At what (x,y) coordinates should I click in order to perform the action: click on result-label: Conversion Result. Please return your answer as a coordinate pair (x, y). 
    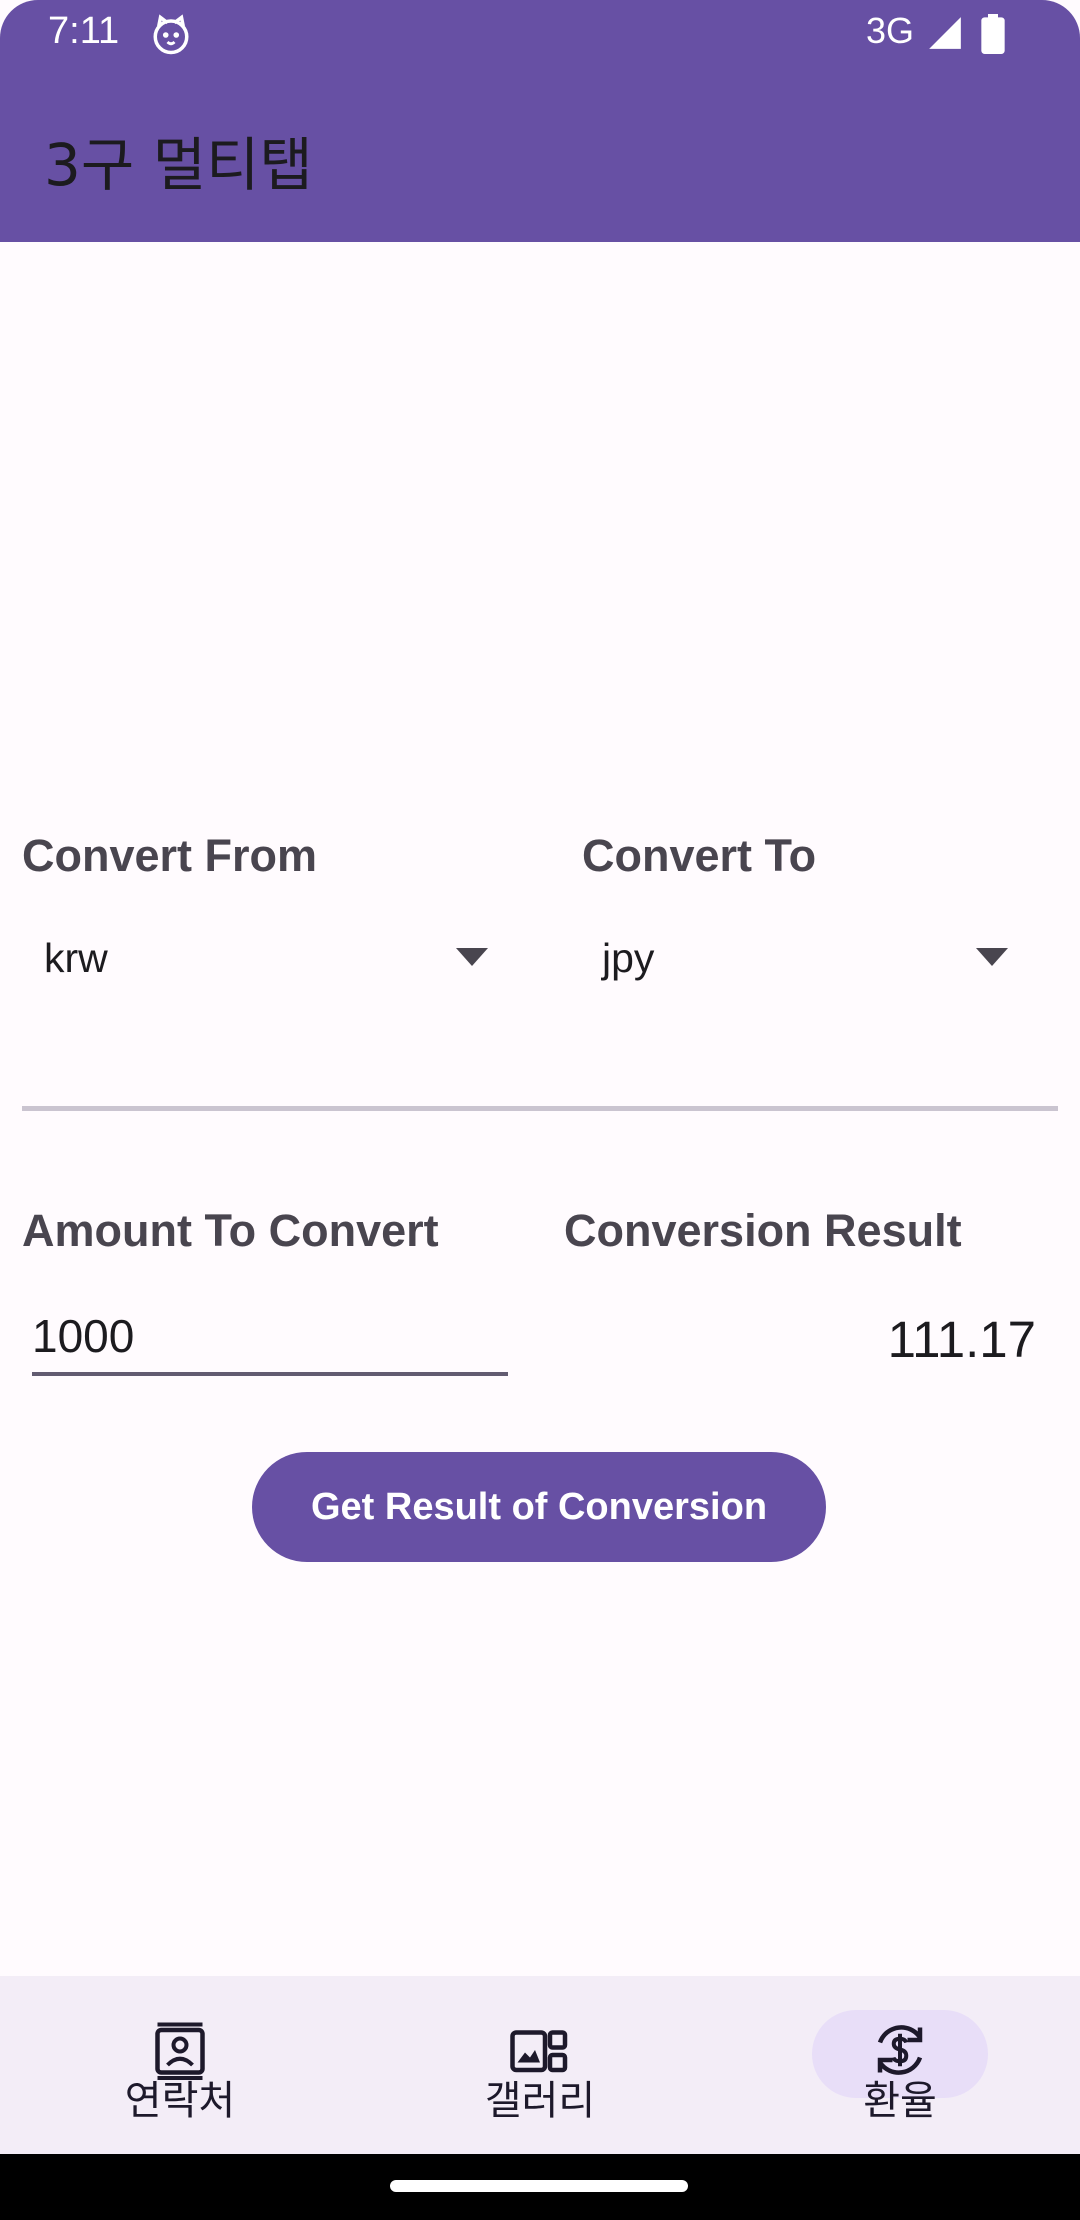
    Looking at the image, I should click on (763, 1230).